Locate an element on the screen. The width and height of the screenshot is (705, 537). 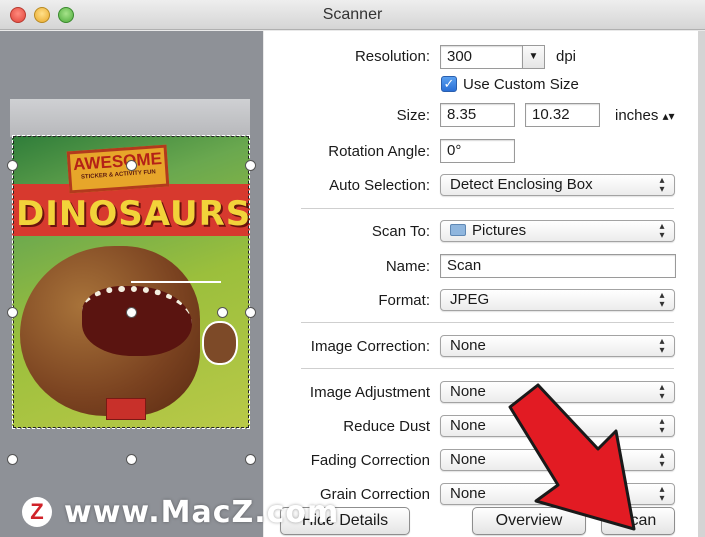
image-correction-label: Image Correction: is located at coordinates (370, 346).